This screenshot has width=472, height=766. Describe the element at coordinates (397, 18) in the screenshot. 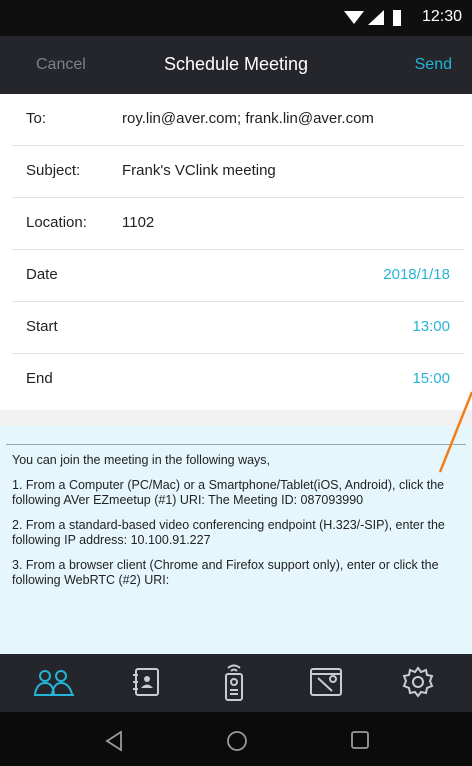

I see `battery-icon` at that location.